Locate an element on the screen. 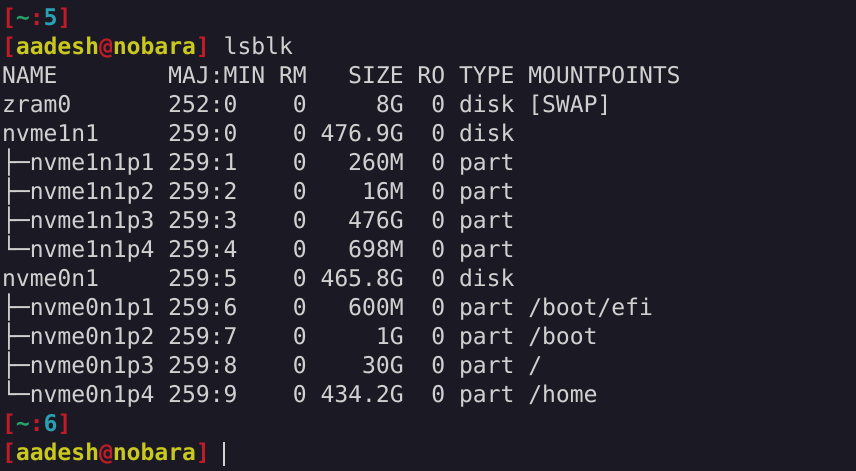 The width and height of the screenshot is (856, 471). output-line: nvme0n1 259:5 0 465.8G 0 disk is located at coordinates (258, 279).